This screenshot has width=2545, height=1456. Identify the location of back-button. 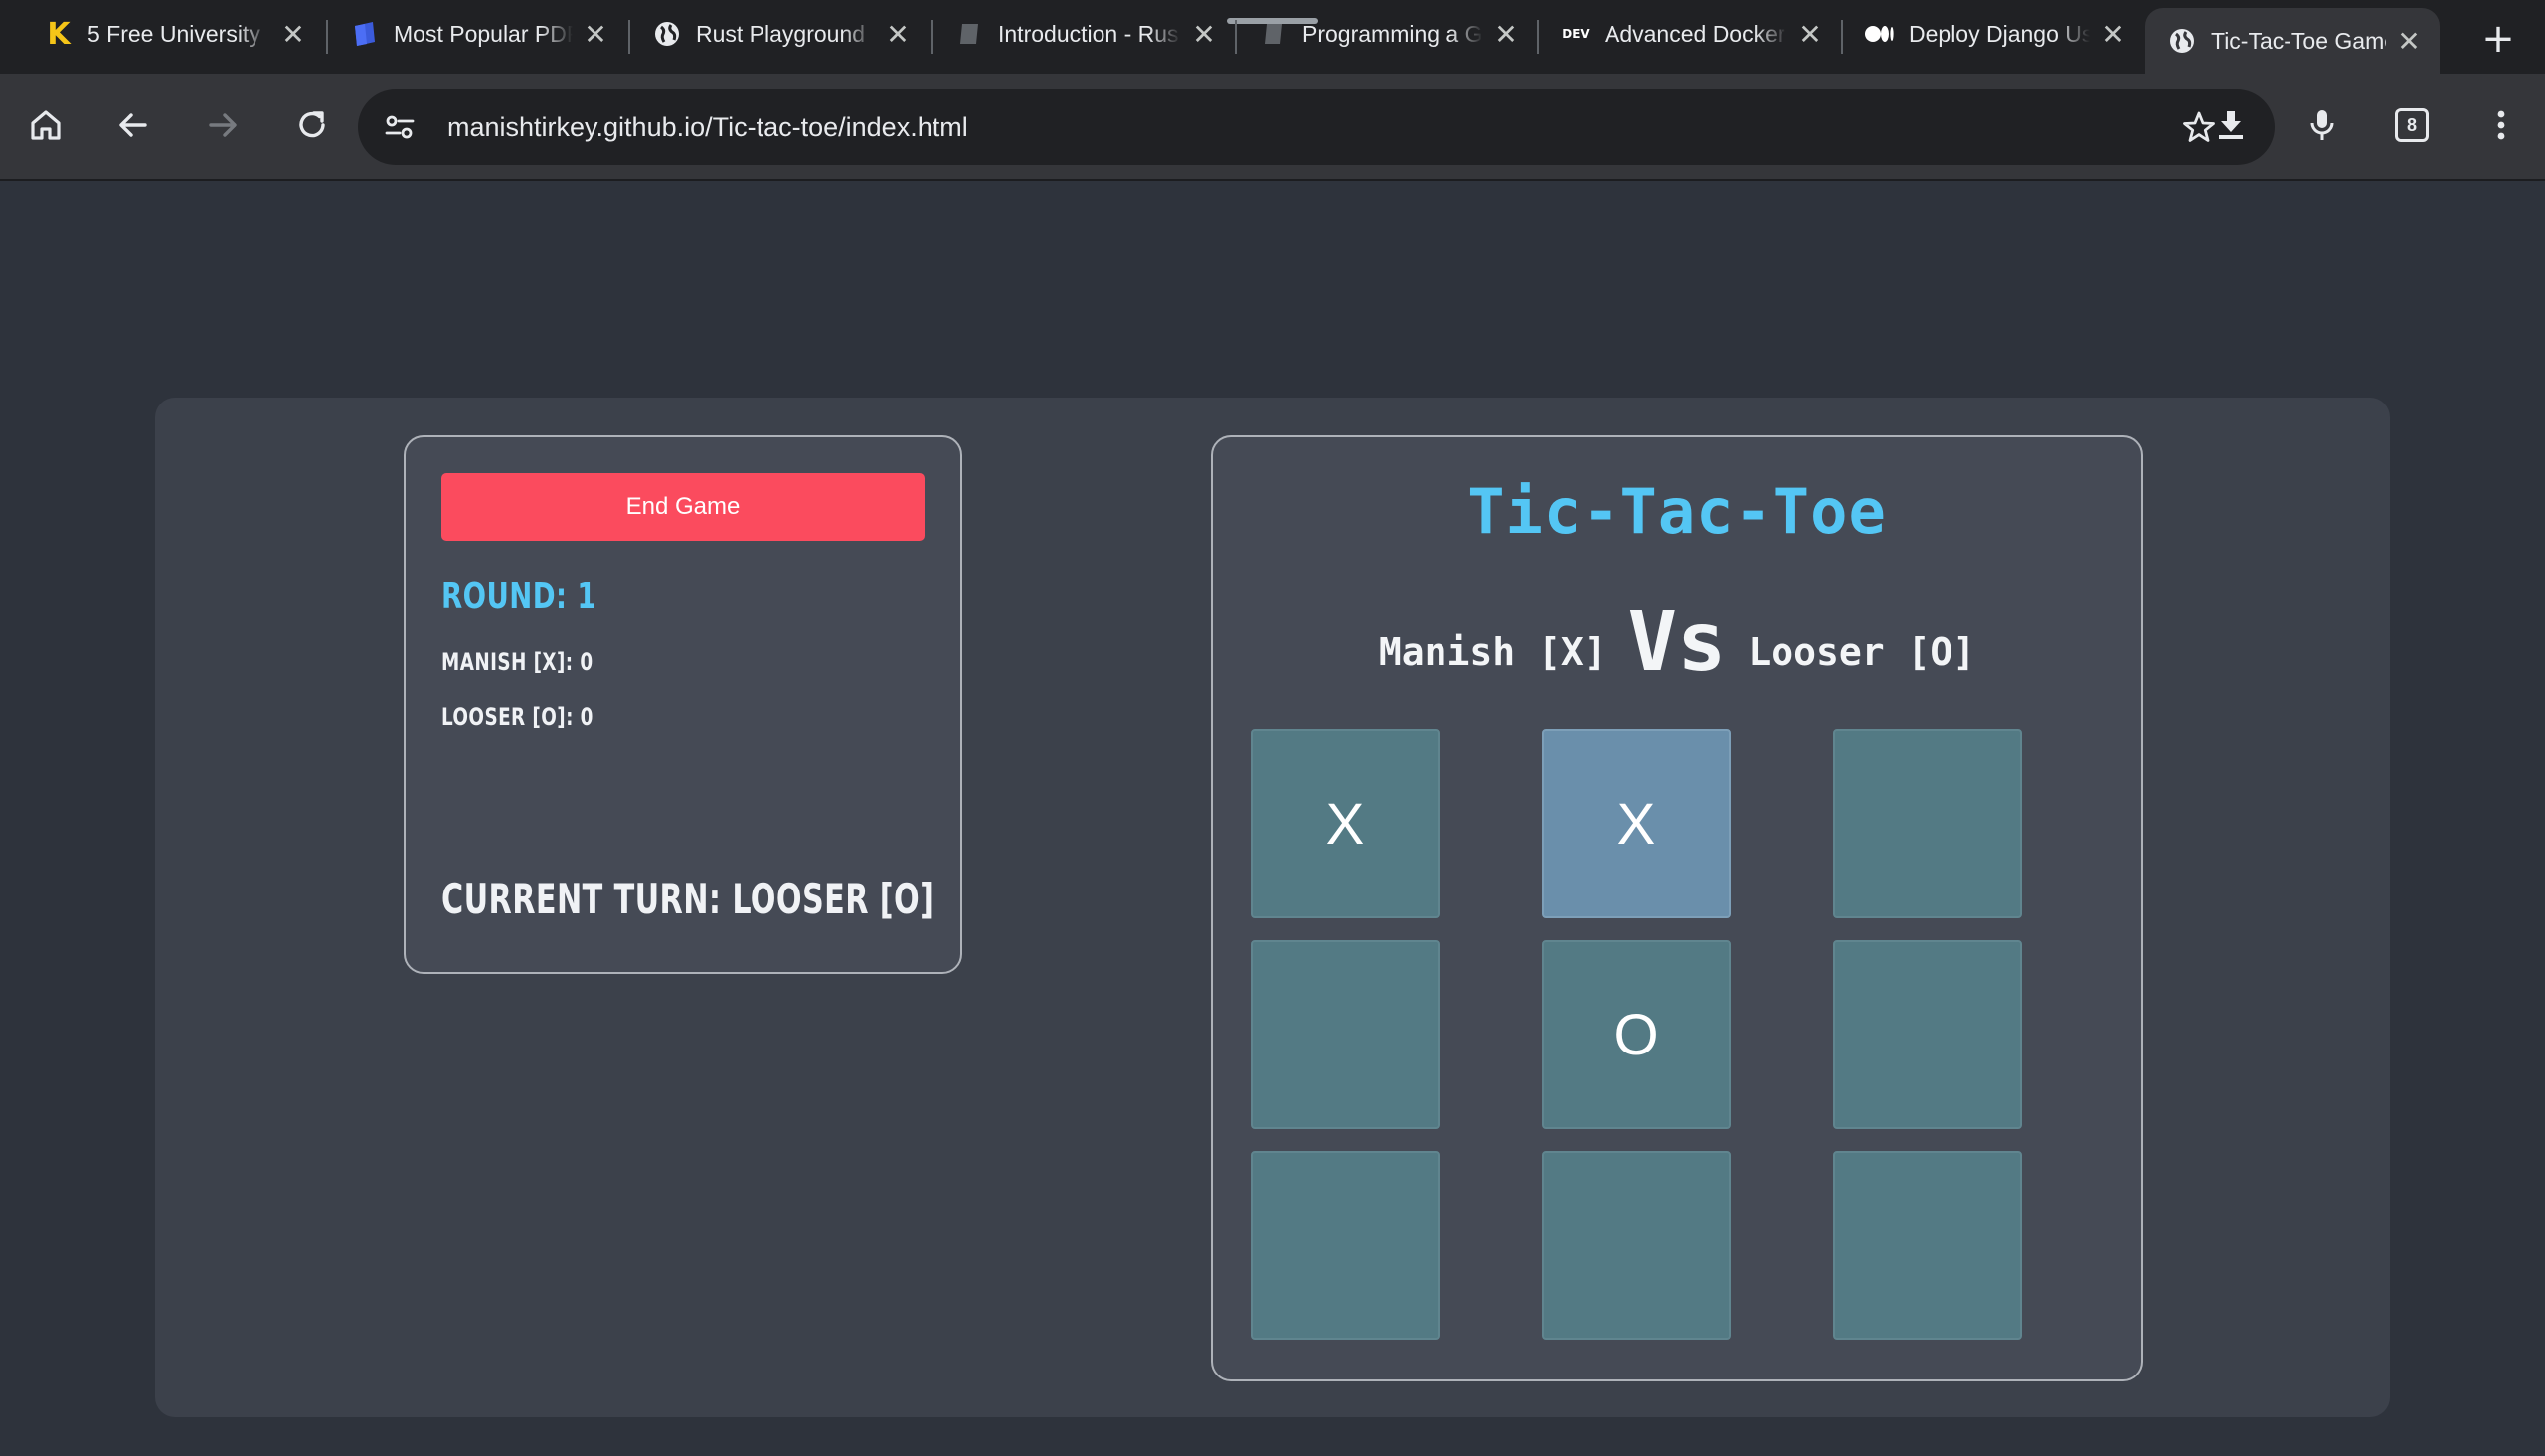
(133, 125).